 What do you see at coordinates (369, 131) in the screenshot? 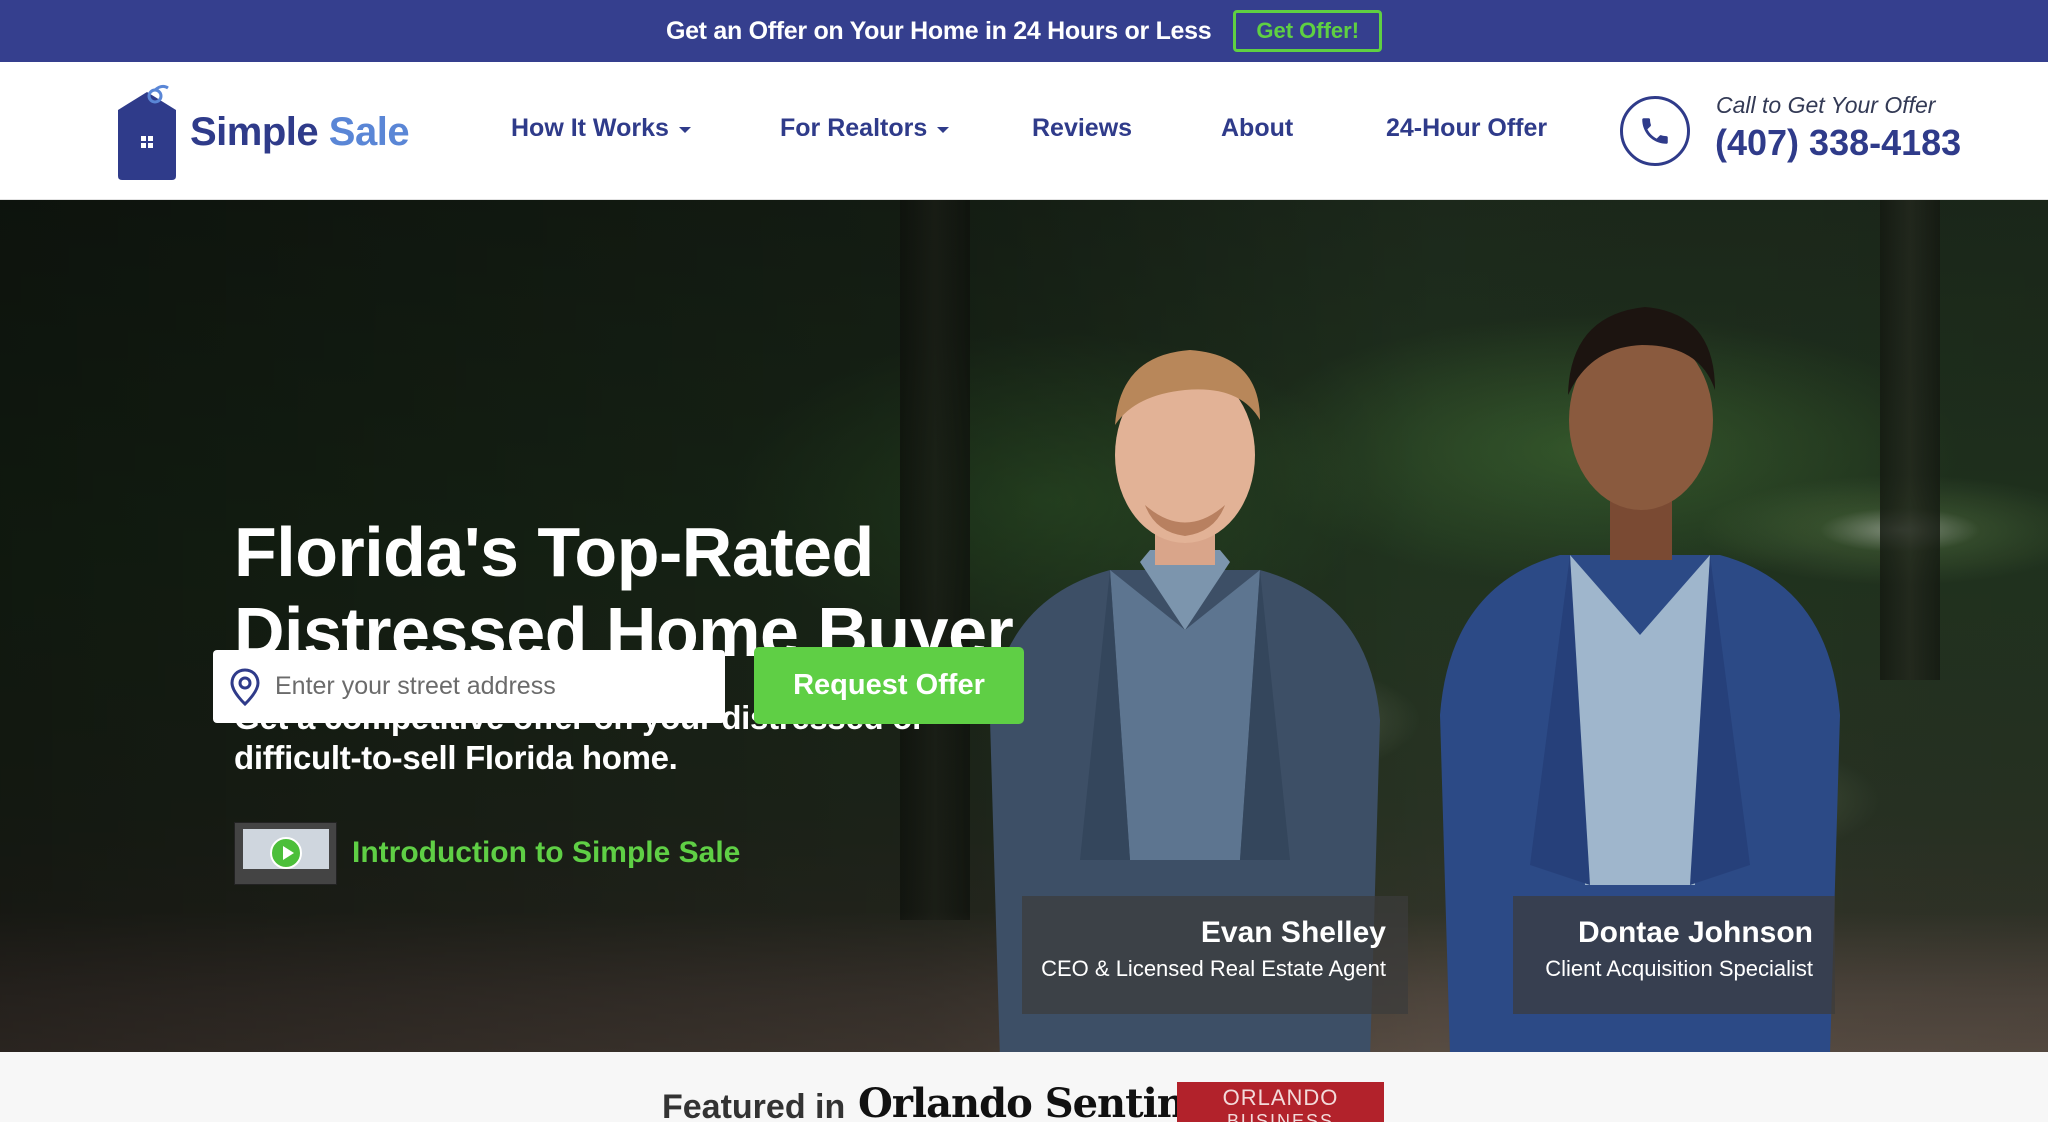
I see `logo-word-sale: Sale` at bounding box center [369, 131].